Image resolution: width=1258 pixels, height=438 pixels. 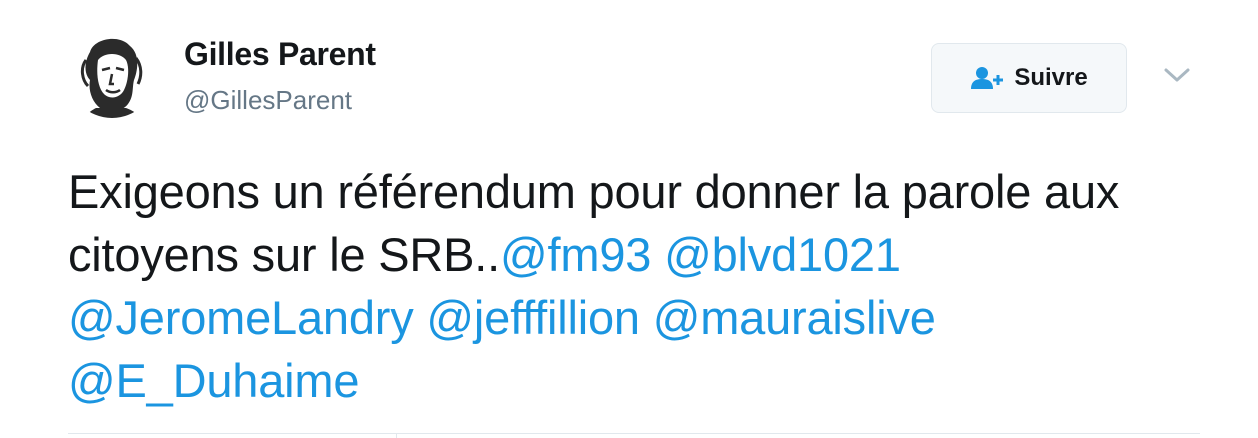 I want to click on author-handle: @GillesParent, so click(x=268, y=100).